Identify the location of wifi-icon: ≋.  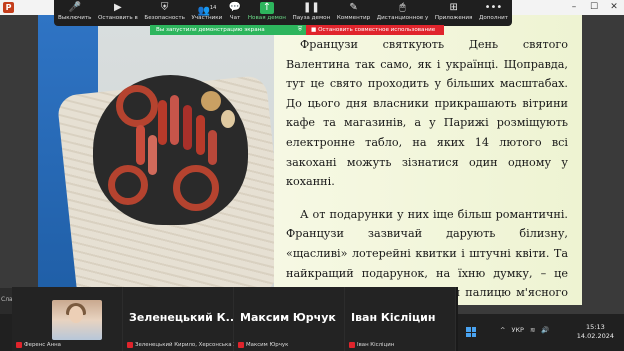
(532, 330).